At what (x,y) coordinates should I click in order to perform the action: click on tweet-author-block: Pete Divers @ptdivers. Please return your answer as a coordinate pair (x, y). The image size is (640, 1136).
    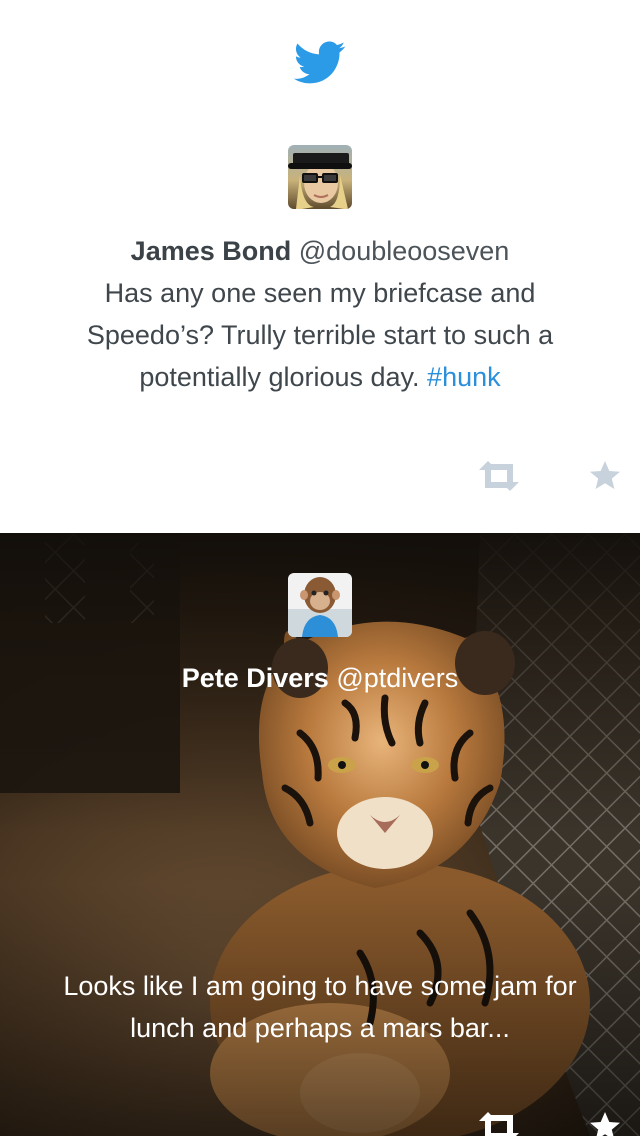
    Looking at the image, I should click on (320, 678).